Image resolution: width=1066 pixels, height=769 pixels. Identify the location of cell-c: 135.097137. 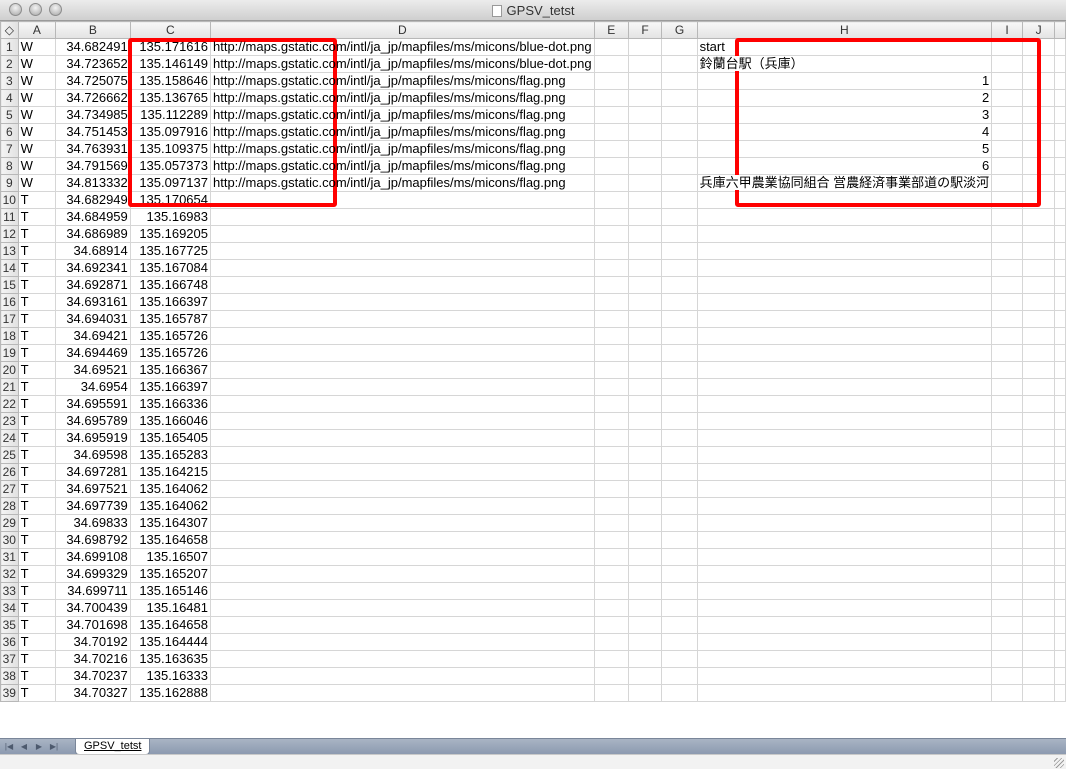
(170, 183).